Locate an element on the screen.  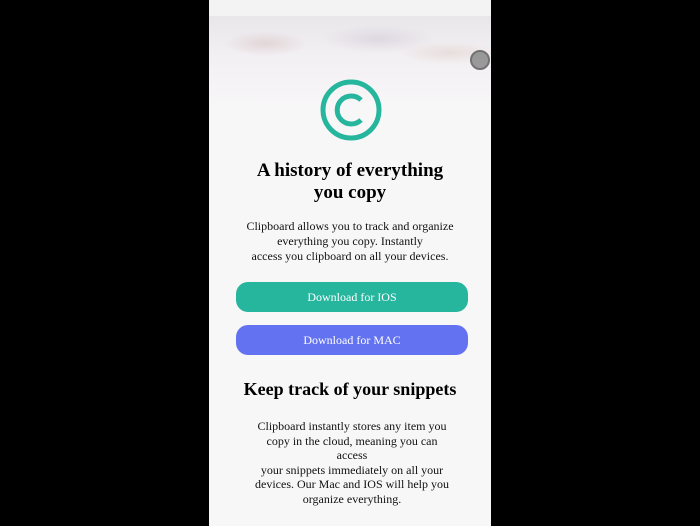
hero-description-line2: everything you copy. Instantly is located at coordinates (350, 241).